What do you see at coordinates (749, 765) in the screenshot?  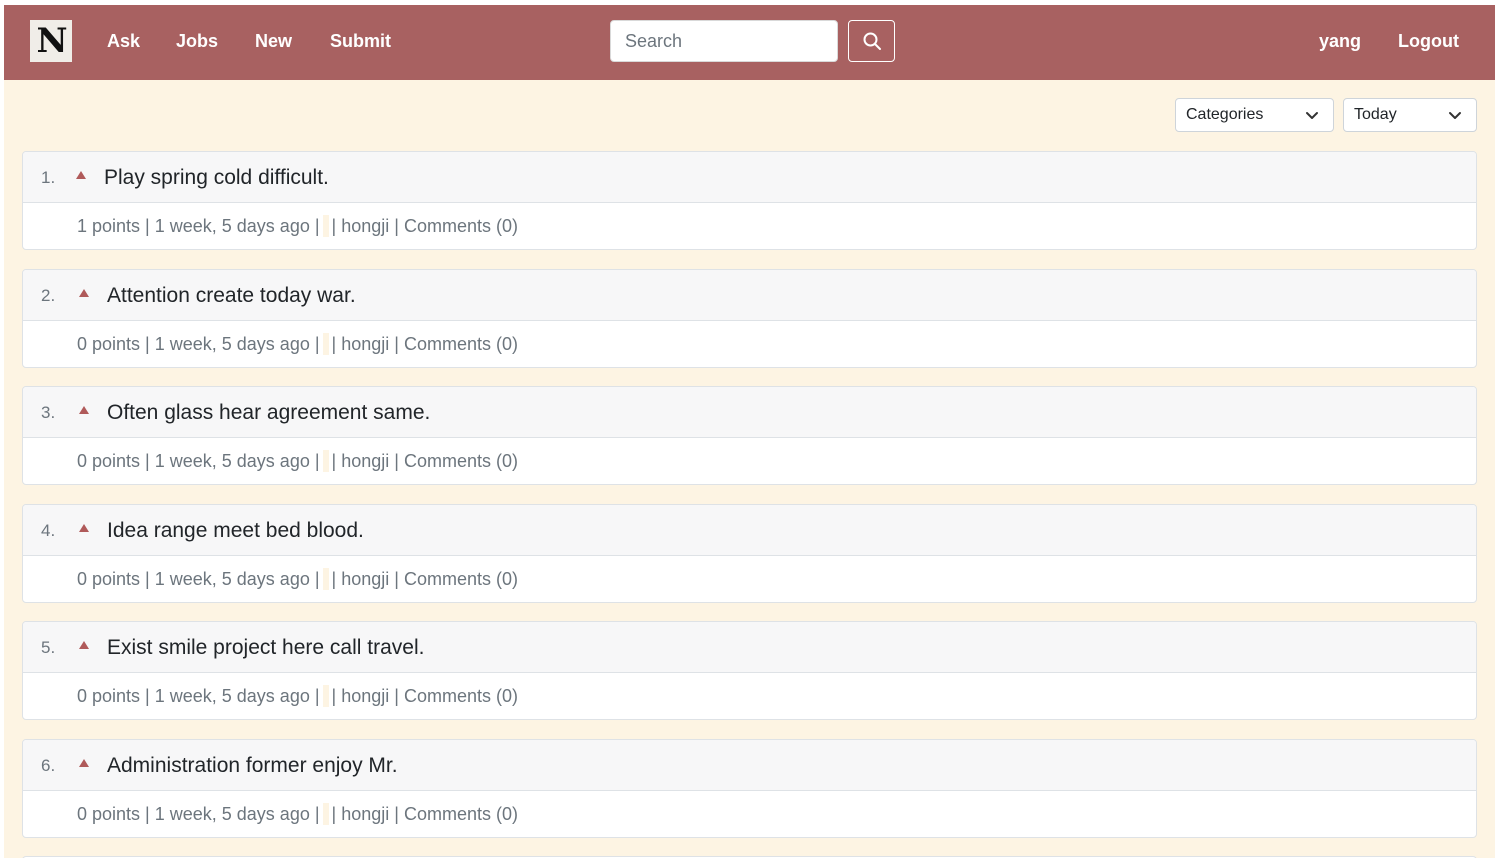 I see `story-header: 6. Administration former enjoy Mr.` at bounding box center [749, 765].